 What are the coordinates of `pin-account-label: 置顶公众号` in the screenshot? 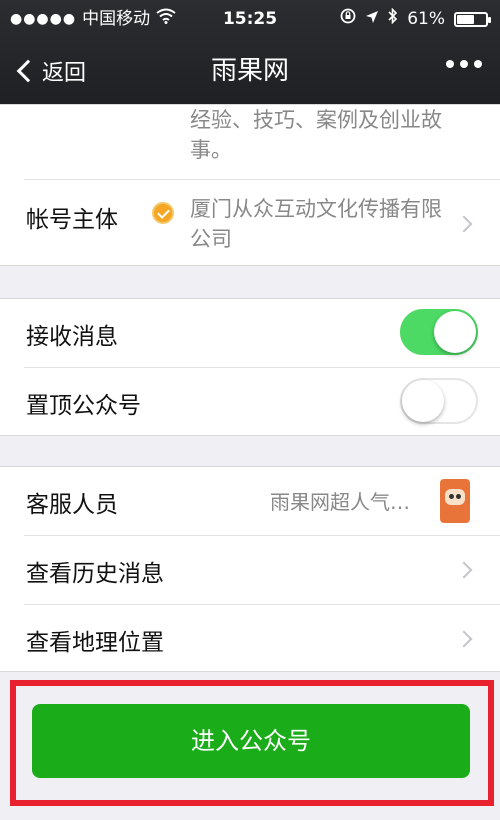 It's located at (83, 406).